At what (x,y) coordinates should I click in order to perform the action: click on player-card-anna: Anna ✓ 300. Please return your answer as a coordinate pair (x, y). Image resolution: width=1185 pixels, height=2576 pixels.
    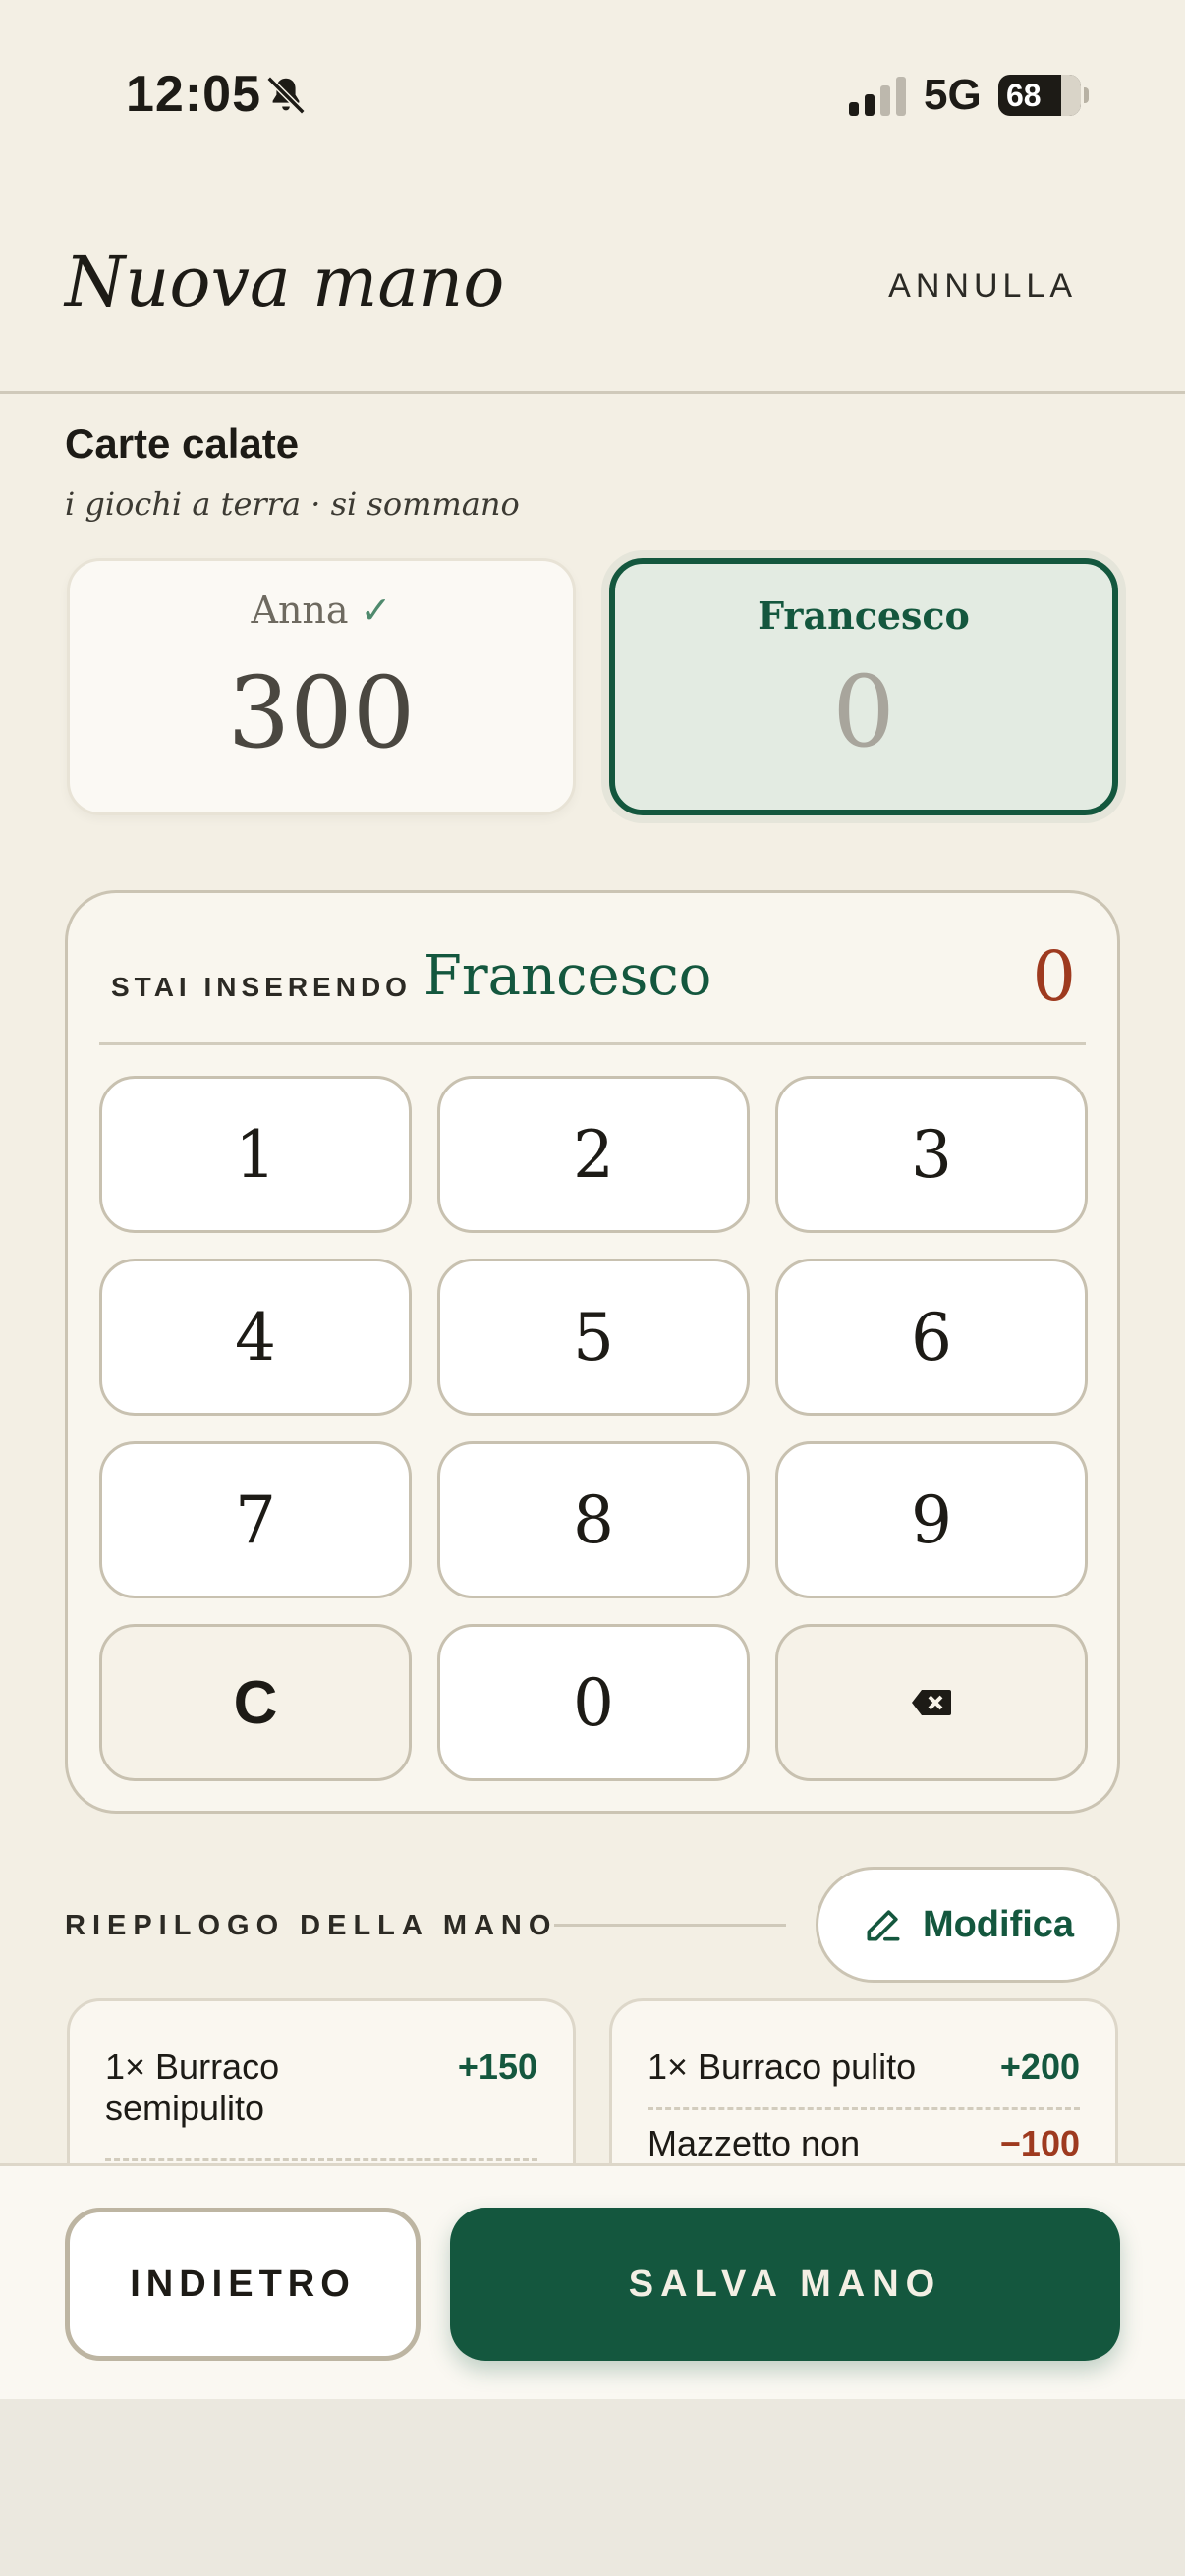
    Looking at the image, I should click on (321, 686).